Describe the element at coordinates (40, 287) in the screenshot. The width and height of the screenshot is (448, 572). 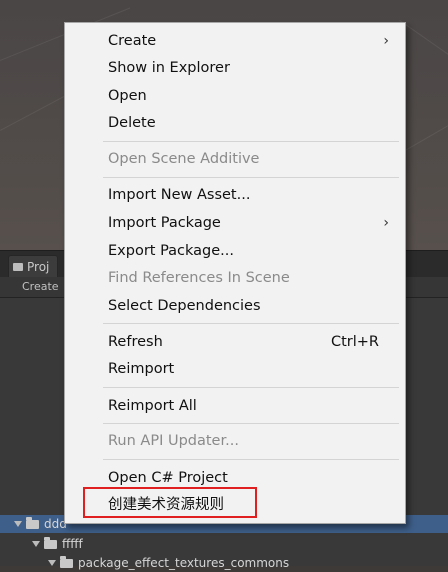
I see `create-dropdown: Create` at that location.